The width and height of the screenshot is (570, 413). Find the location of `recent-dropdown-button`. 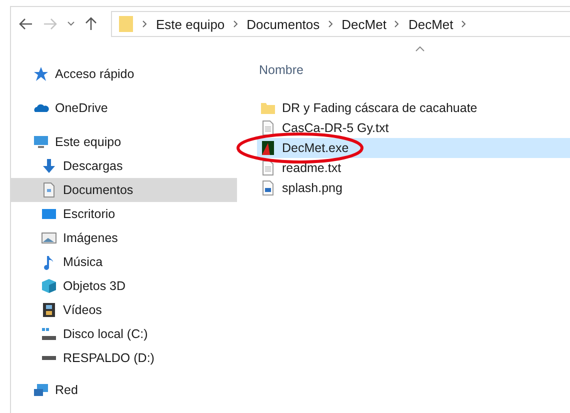

recent-dropdown-button is located at coordinates (71, 24).